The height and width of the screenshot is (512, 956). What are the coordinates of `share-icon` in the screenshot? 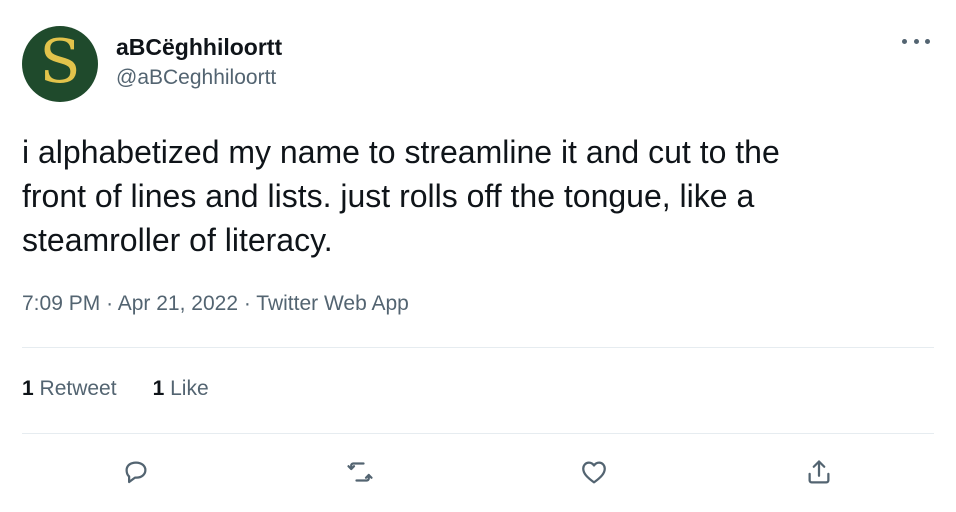 It's located at (819, 472).